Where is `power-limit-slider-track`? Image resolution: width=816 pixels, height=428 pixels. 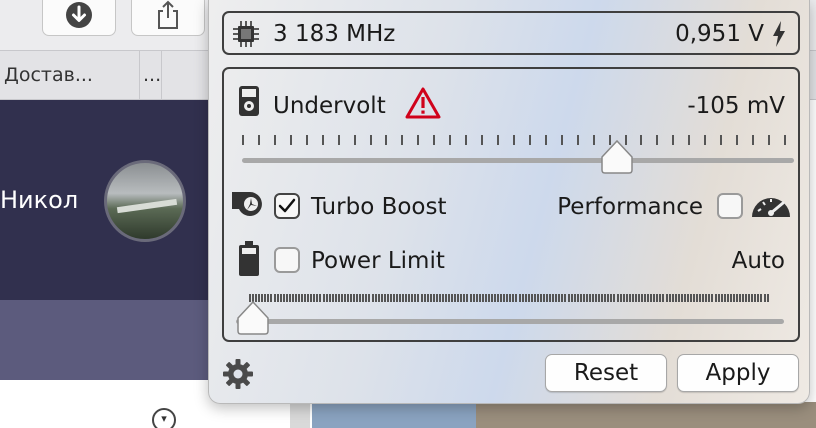 power-limit-slider-track is located at coordinates (510, 321).